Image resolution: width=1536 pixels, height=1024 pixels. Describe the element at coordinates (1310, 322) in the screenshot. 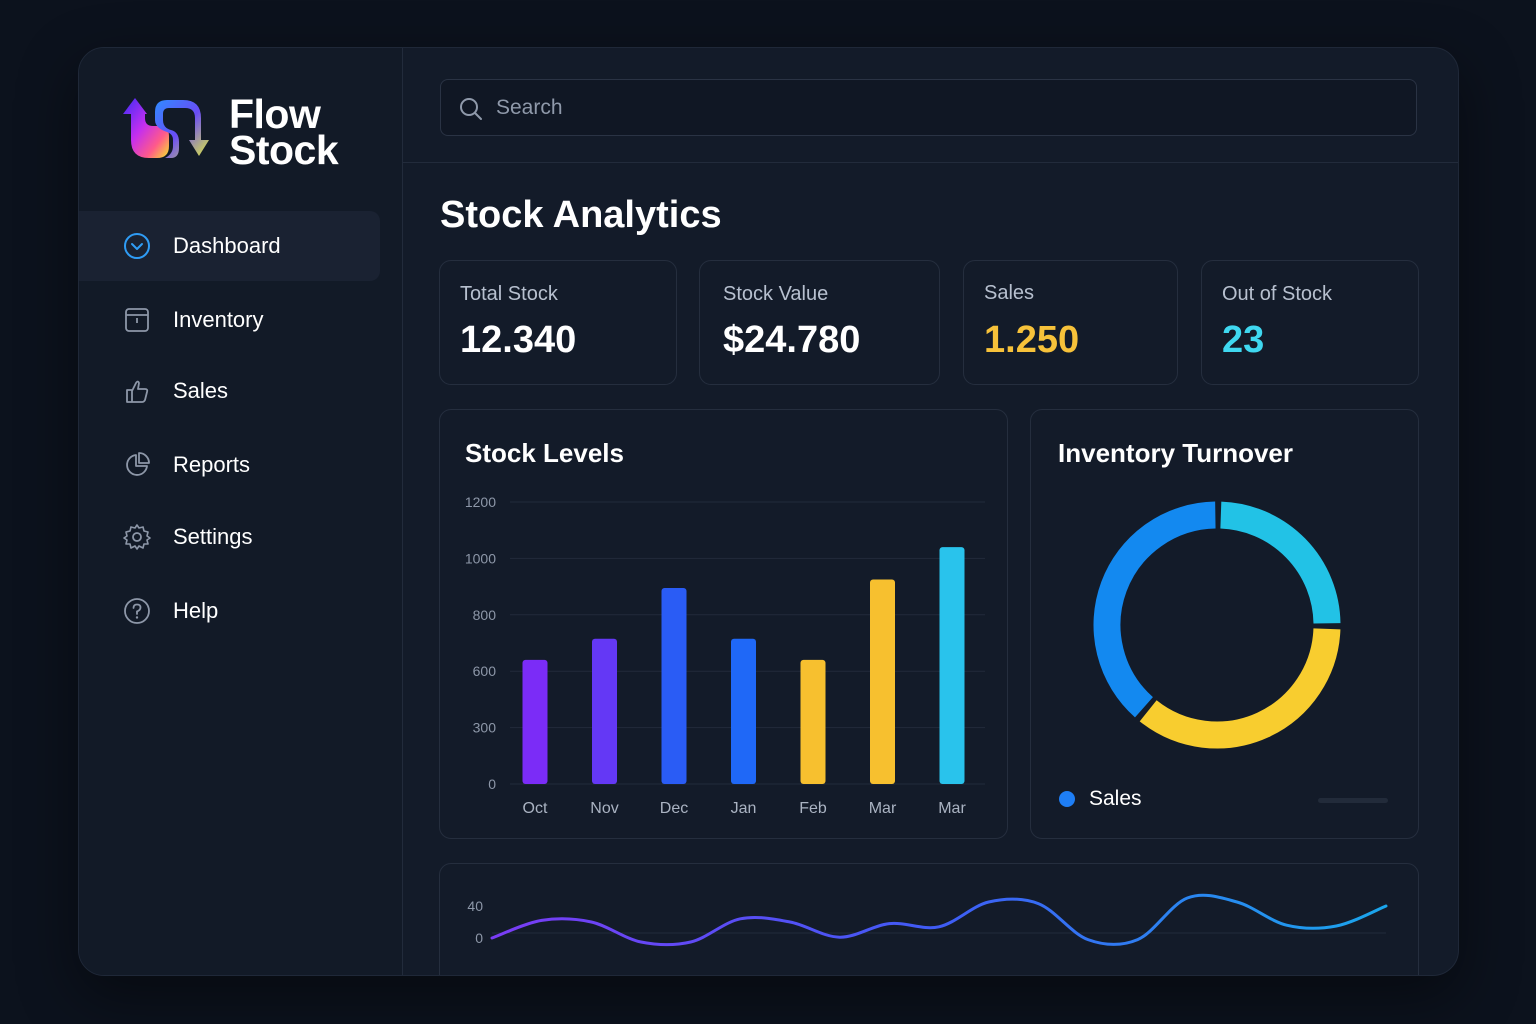

I see `stat-card-out-of-stock: Out of Stock 23` at that location.